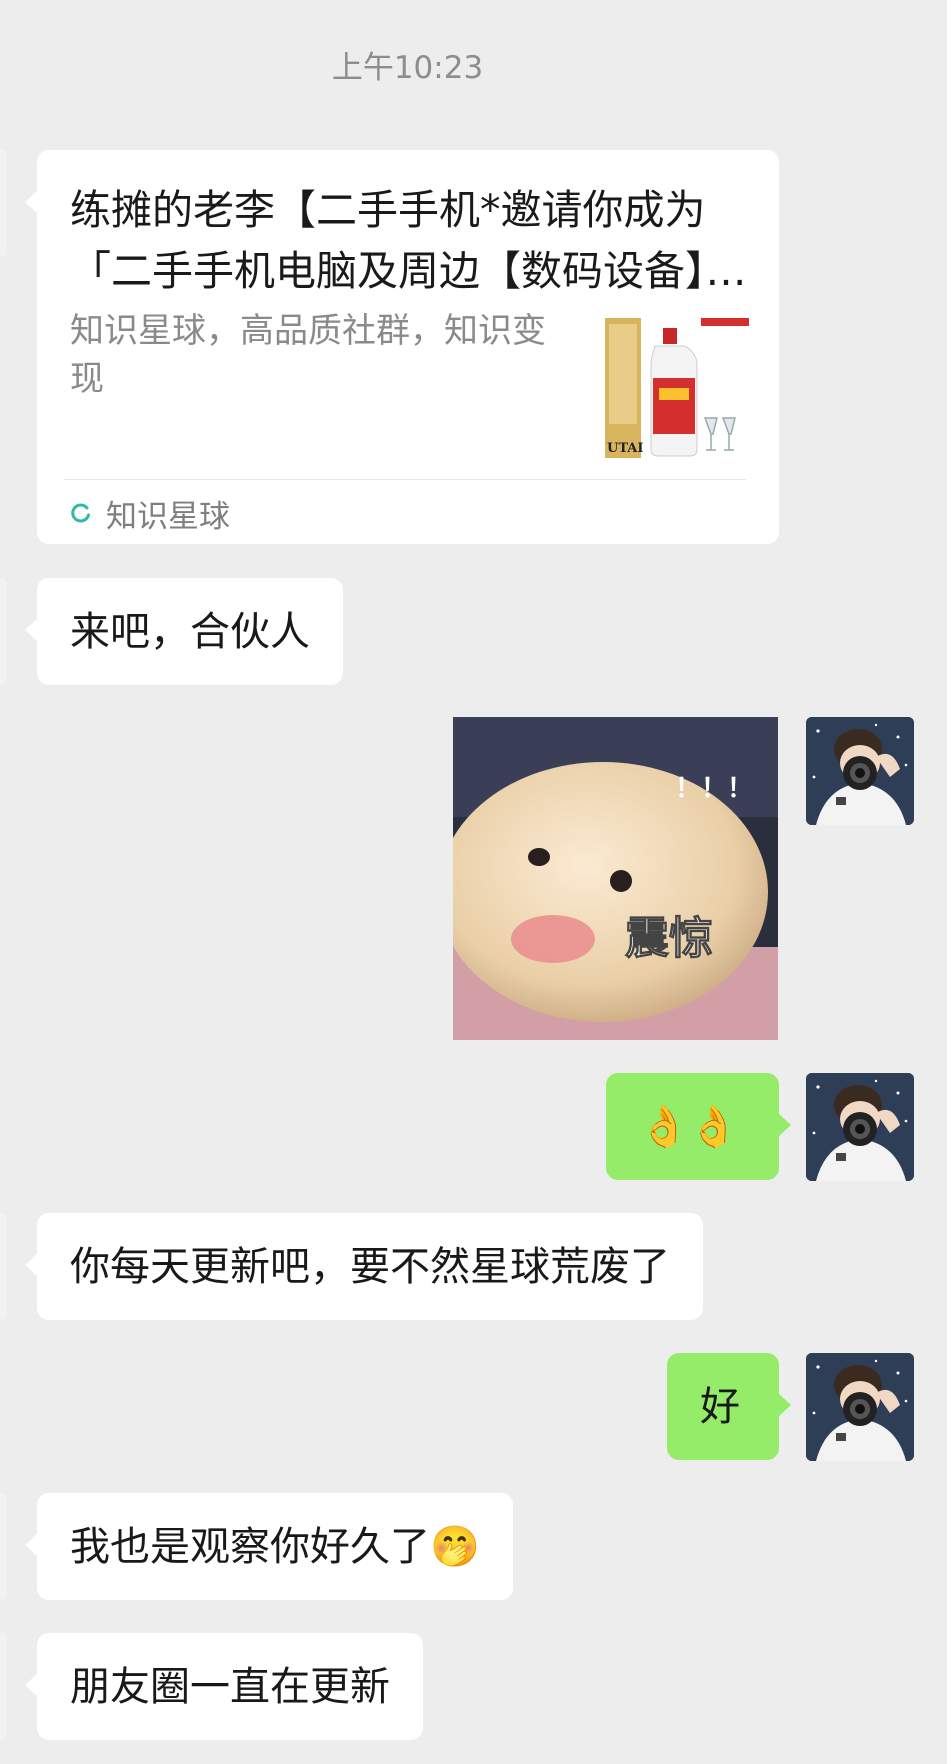  I want to click on sticker-exclaim: ！！！, so click(714, 789).